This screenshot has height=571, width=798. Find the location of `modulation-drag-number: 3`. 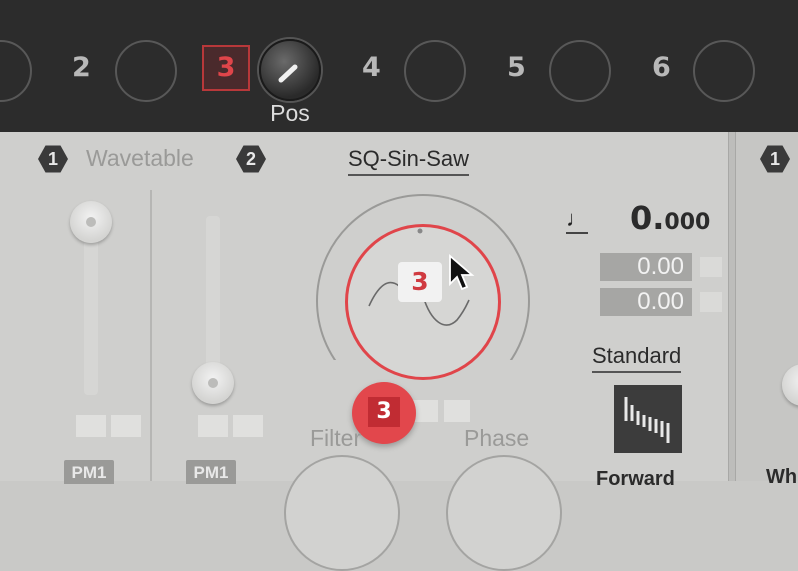

modulation-drag-number: 3 is located at coordinates (384, 412).